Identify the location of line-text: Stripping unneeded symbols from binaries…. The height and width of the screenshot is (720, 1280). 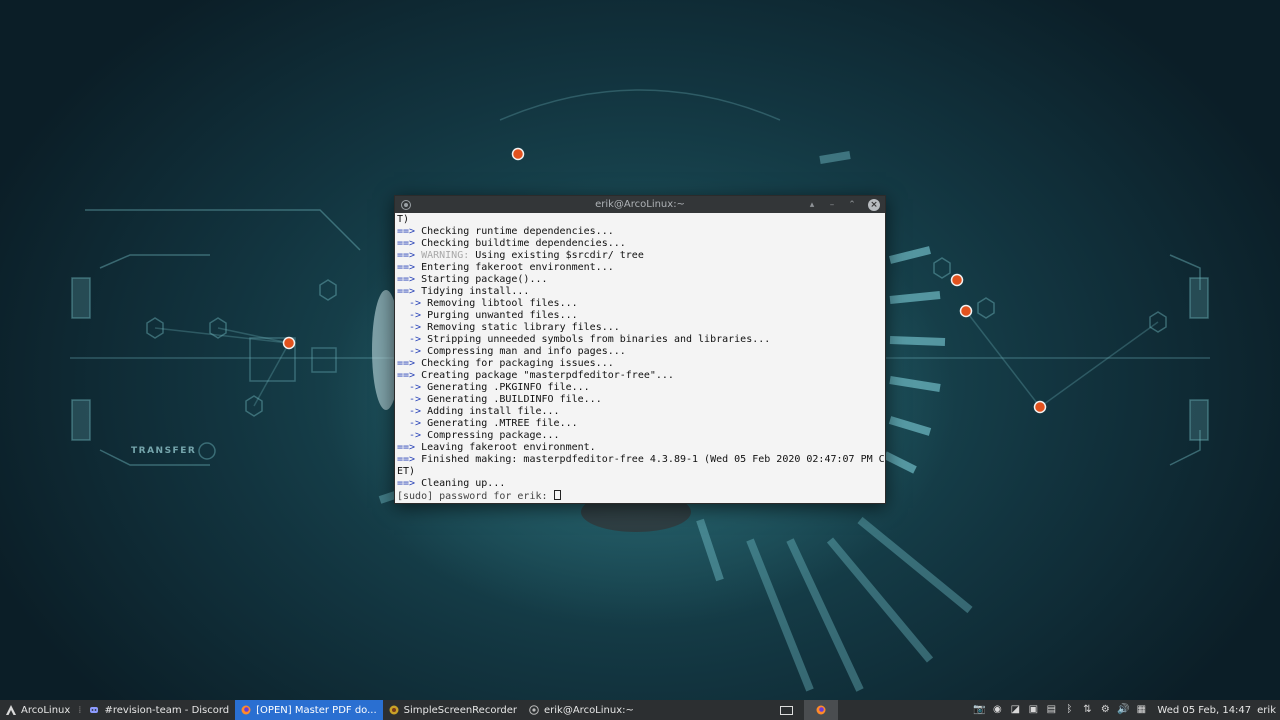
(596, 339).